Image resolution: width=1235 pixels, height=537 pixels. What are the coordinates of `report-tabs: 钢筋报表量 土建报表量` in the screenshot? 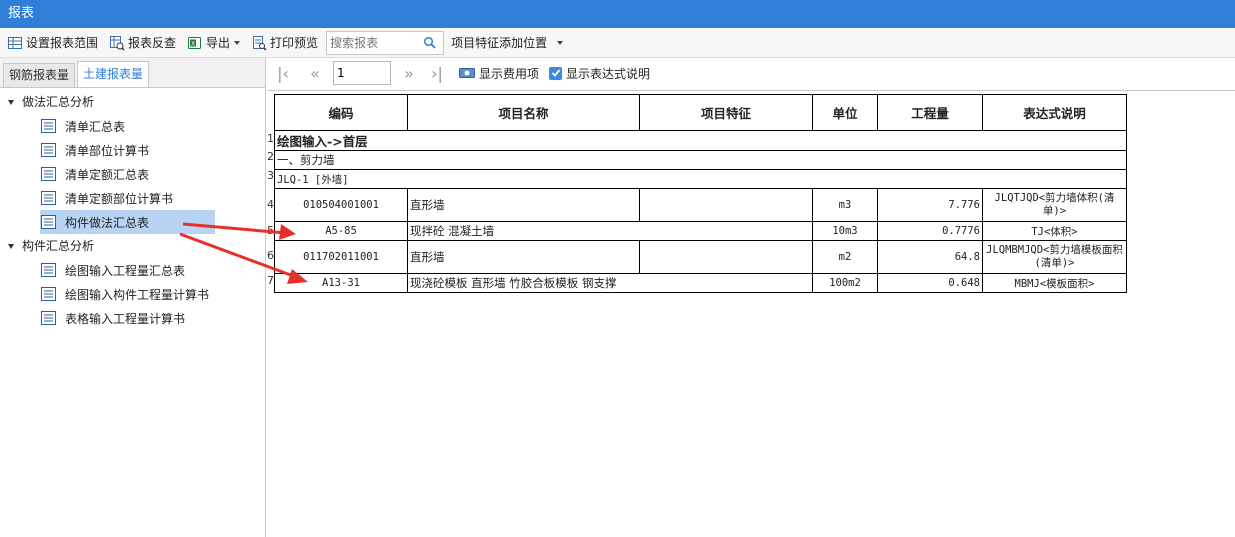 It's located at (132, 73).